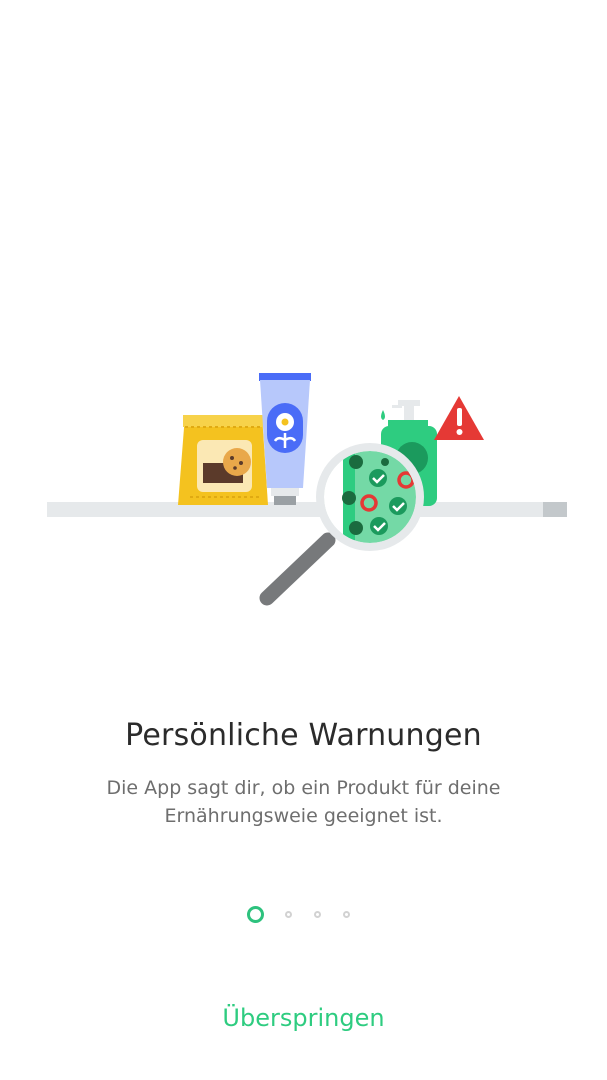 Image resolution: width=607 pixels, height=1080 pixels. What do you see at coordinates (303, 914) in the screenshot?
I see `page-indicator` at bounding box center [303, 914].